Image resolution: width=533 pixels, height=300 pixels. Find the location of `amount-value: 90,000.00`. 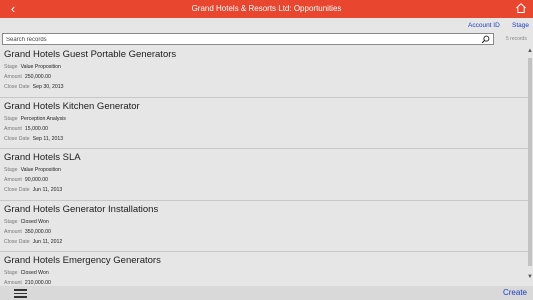

amount-value: 90,000.00 is located at coordinates (36, 180).